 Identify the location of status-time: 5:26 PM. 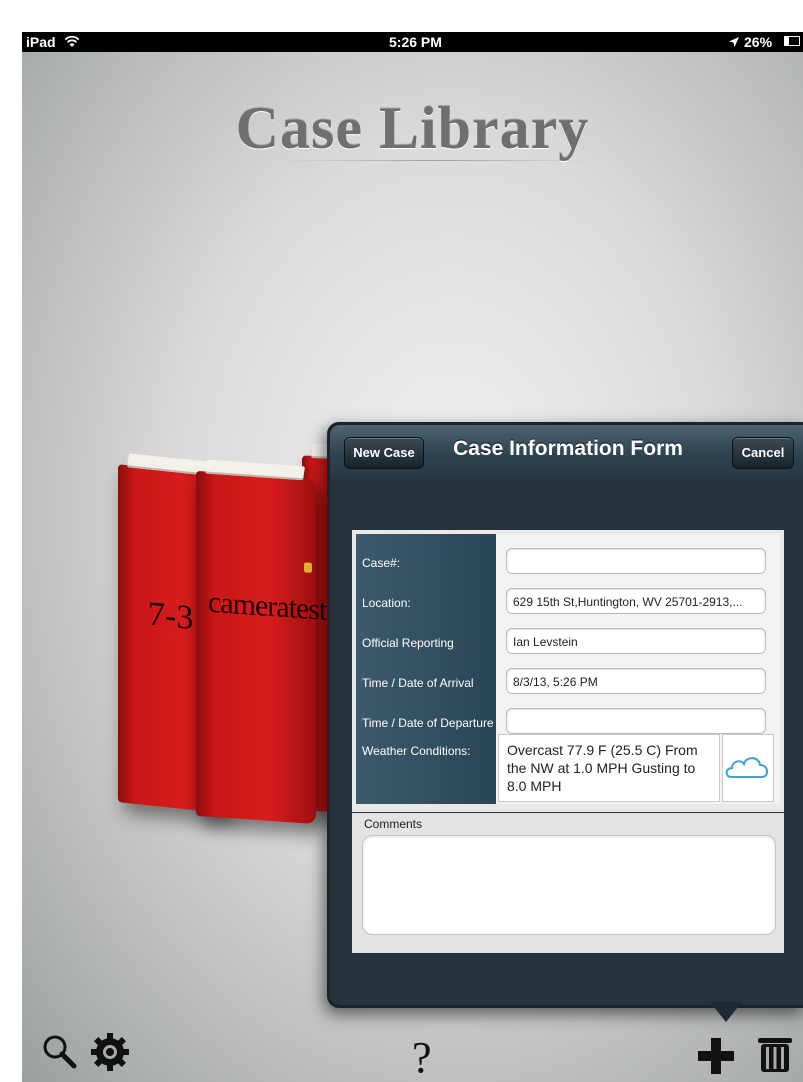
(415, 42).